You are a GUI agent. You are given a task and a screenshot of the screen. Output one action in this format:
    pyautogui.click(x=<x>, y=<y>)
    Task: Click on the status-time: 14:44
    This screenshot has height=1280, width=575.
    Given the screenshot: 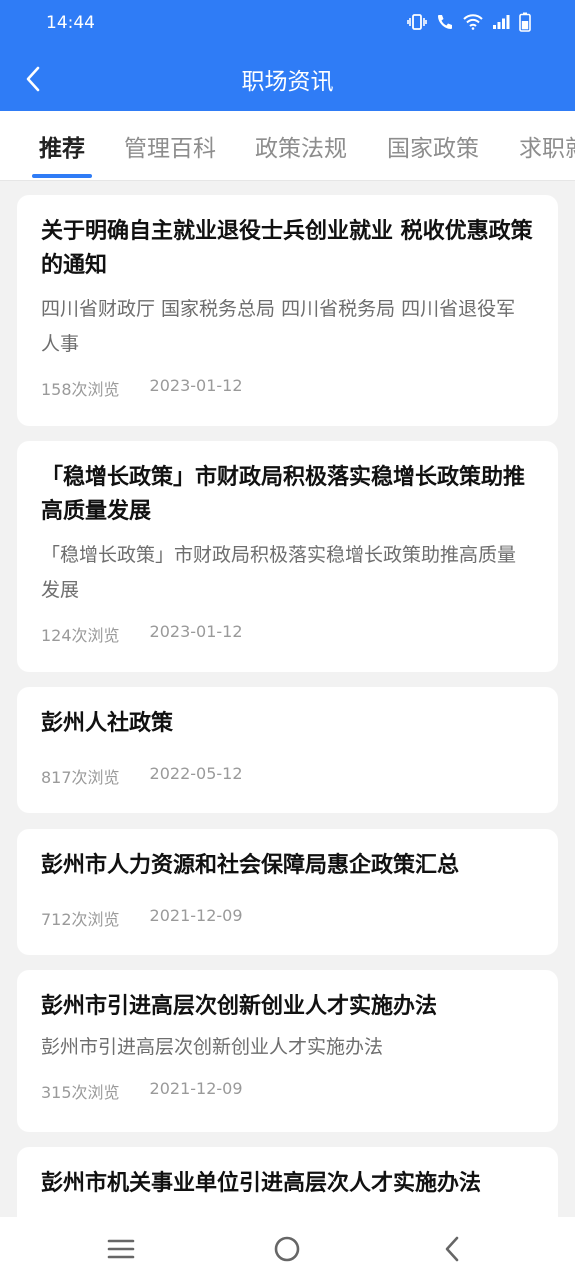 What is the action you would take?
    pyautogui.click(x=70, y=23)
    